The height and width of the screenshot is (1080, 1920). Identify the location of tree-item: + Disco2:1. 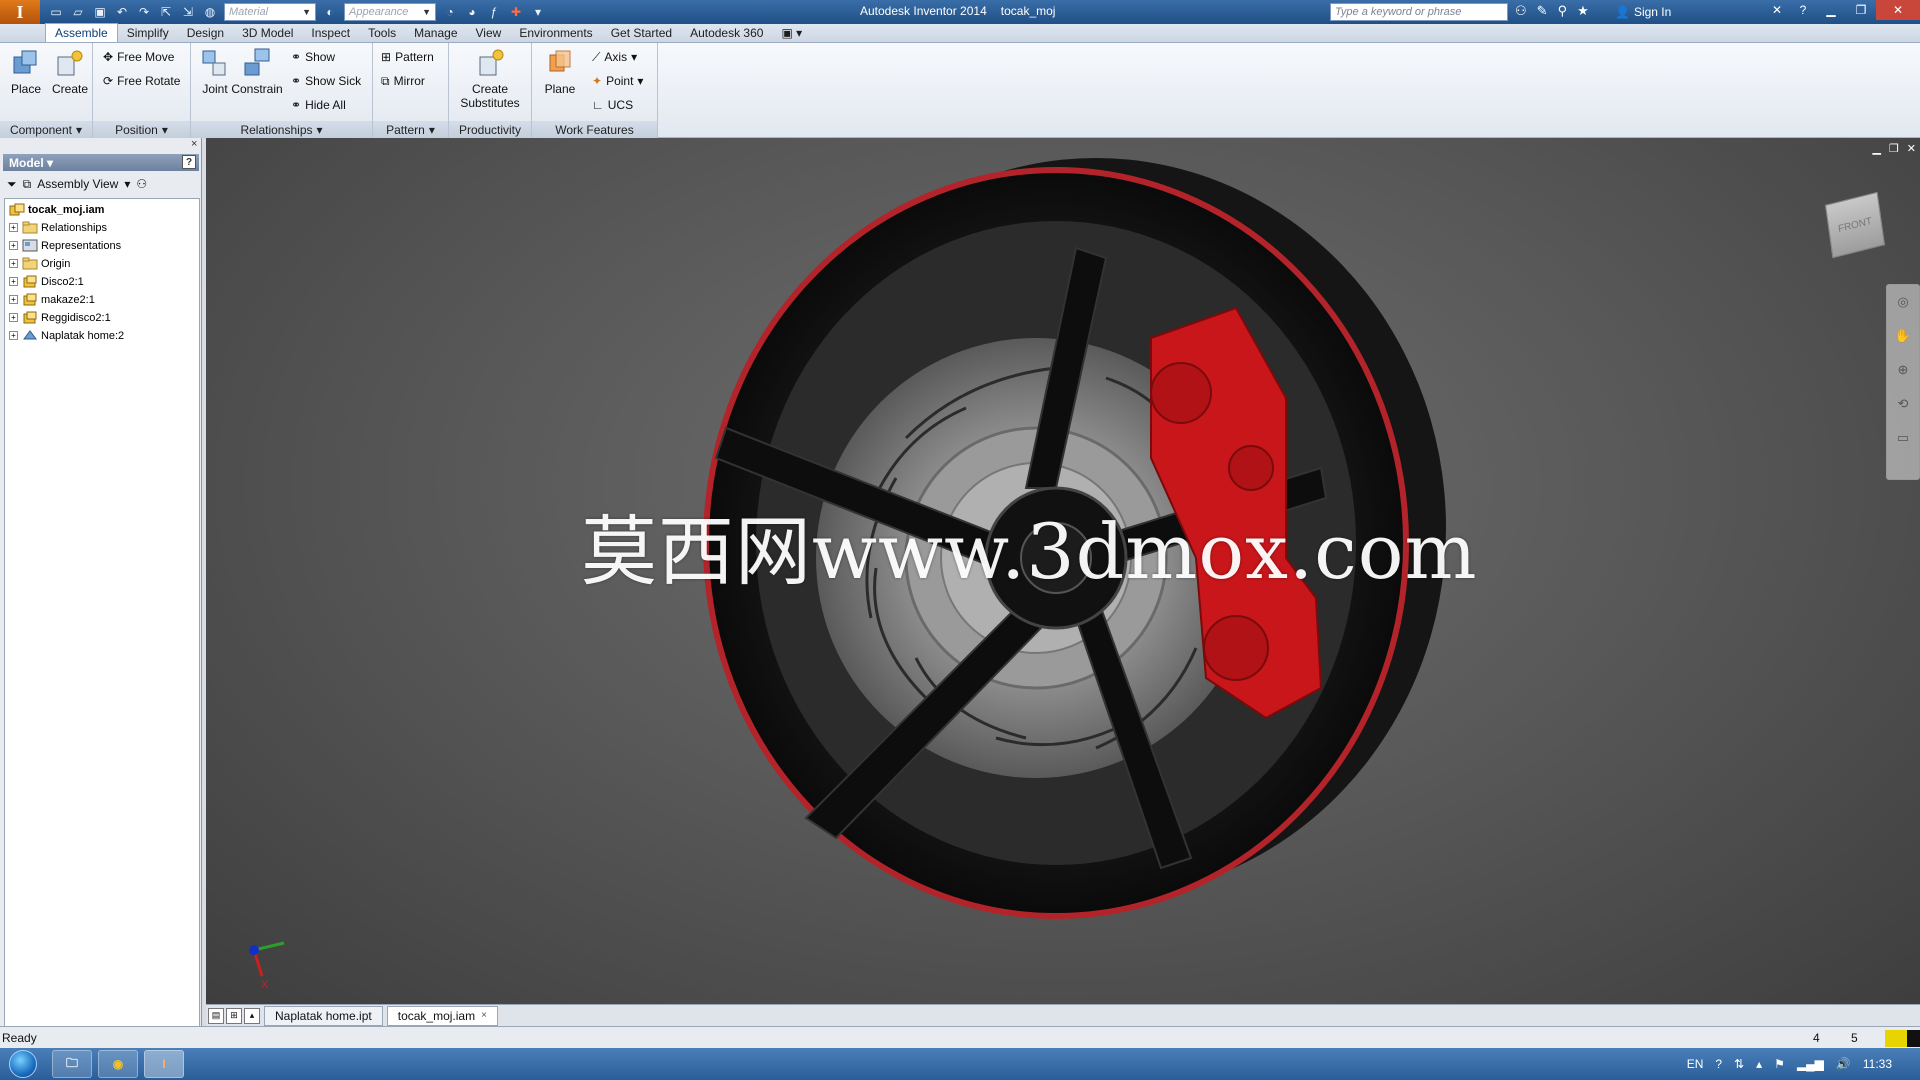
(44, 281).